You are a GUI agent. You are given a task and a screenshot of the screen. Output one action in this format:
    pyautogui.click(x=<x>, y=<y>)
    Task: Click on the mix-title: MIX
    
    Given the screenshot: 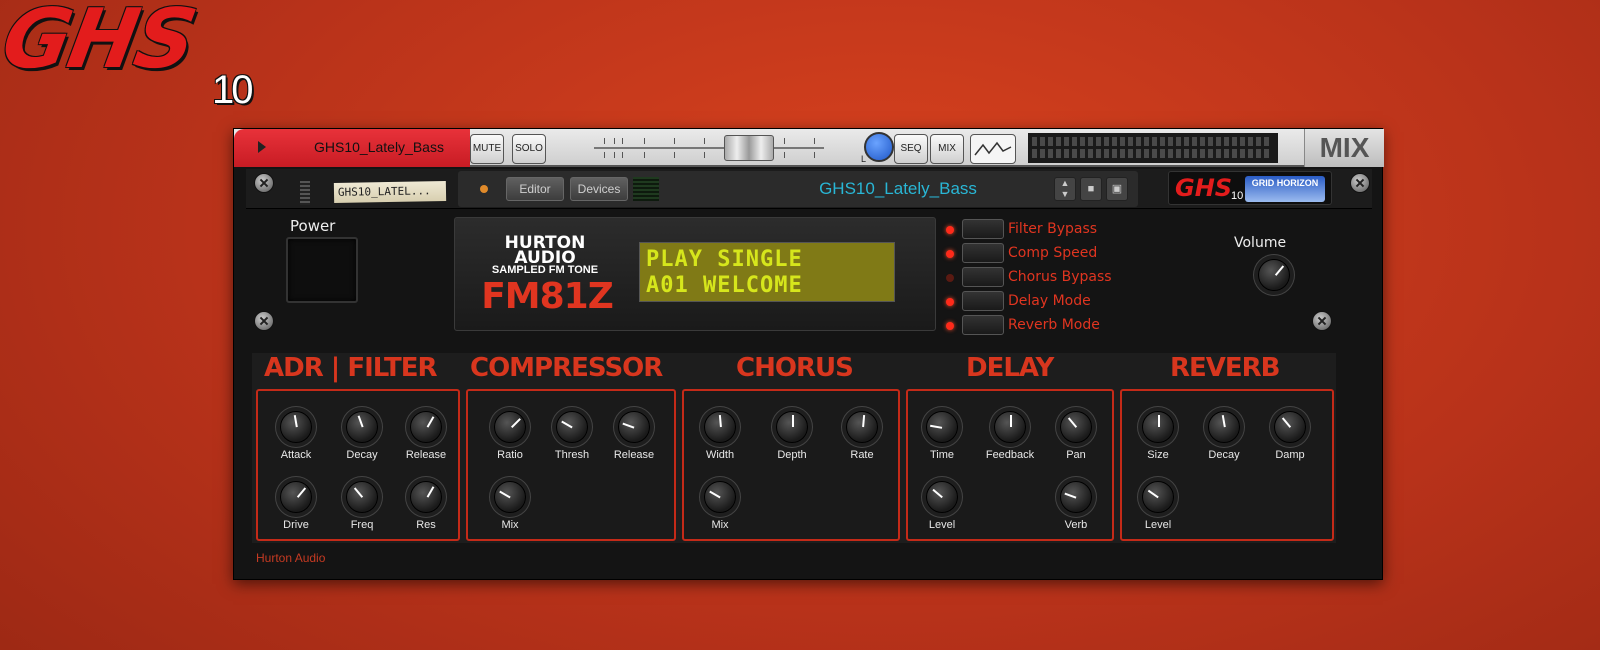 What is the action you would take?
    pyautogui.click(x=1344, y=148)
    